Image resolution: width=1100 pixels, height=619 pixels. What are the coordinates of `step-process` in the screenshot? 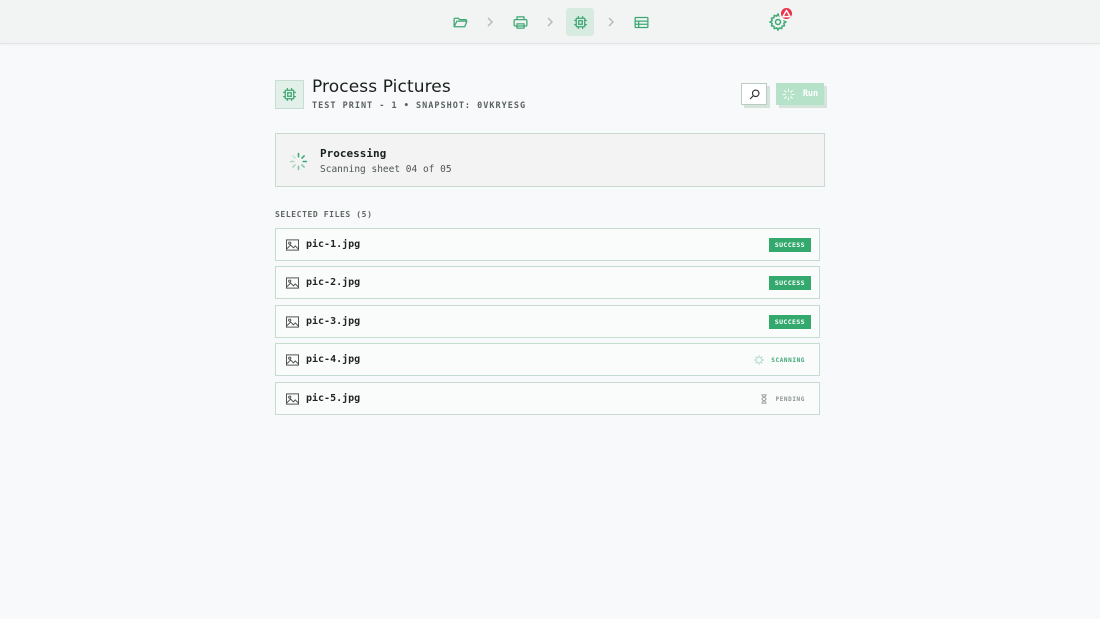 It's located at (580, 22).